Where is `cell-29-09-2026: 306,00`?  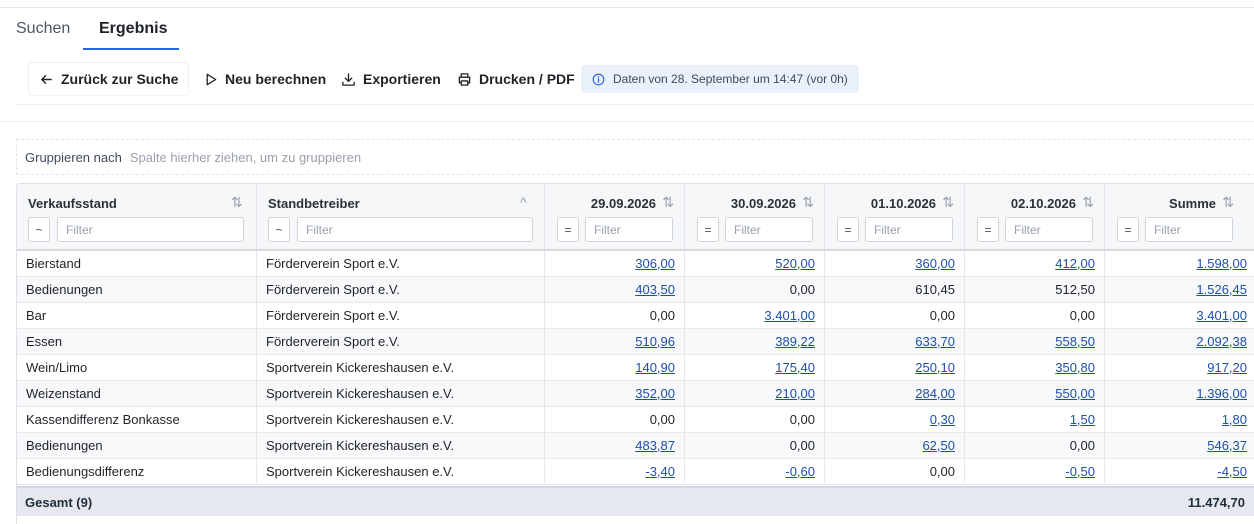
cell-29-09-2026: 306,00 is located at coordinates (615, 263).